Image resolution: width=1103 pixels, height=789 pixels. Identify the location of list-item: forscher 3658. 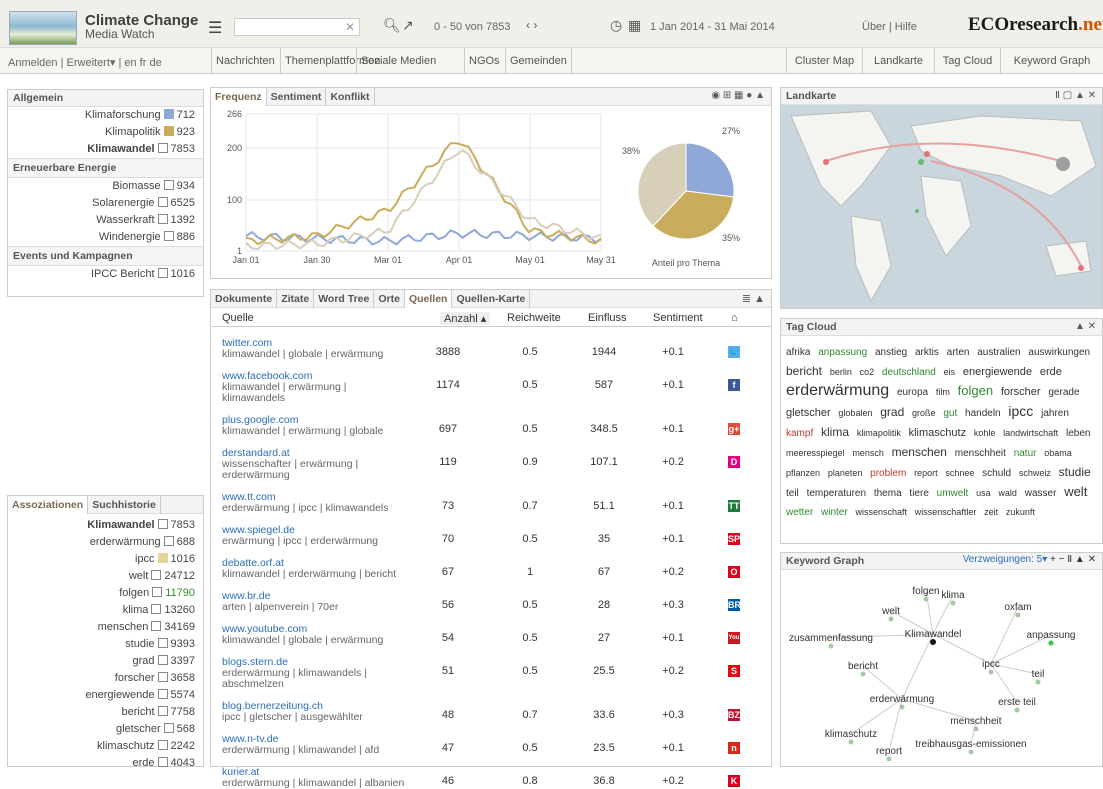
(105, 678).